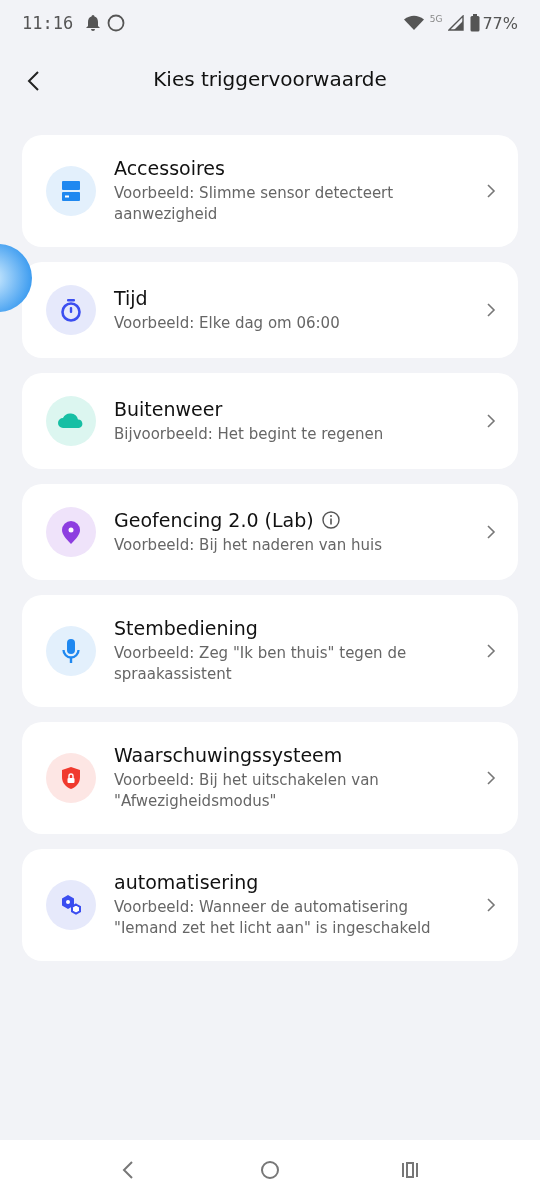 This screenshot has width=540, height=1200. Describe the element at coordinates (186, 628) in the screenshot. I see `option-title: Stembediening` at that location.